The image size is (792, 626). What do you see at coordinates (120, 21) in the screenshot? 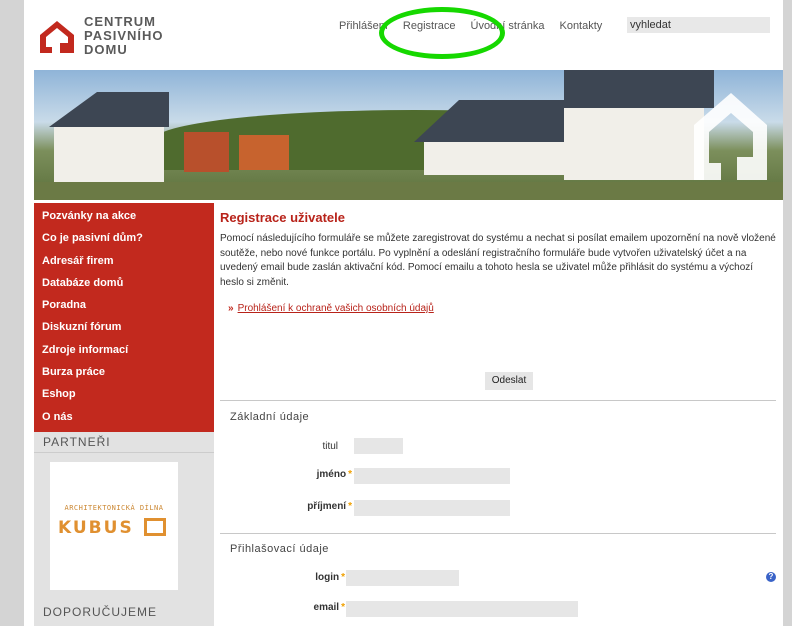
I see `logo-line-1: CENTRUM` at bounding box center [120, 21].